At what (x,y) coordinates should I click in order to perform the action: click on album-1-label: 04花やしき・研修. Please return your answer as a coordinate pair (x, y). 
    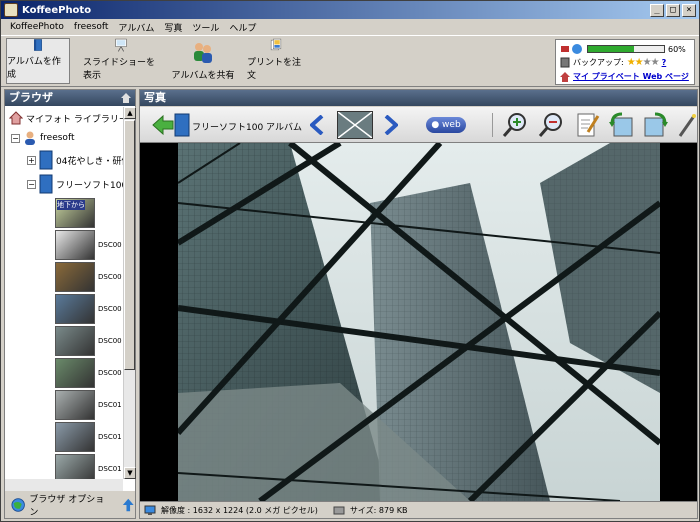
    Looking at the image, I should click on (89, 161).